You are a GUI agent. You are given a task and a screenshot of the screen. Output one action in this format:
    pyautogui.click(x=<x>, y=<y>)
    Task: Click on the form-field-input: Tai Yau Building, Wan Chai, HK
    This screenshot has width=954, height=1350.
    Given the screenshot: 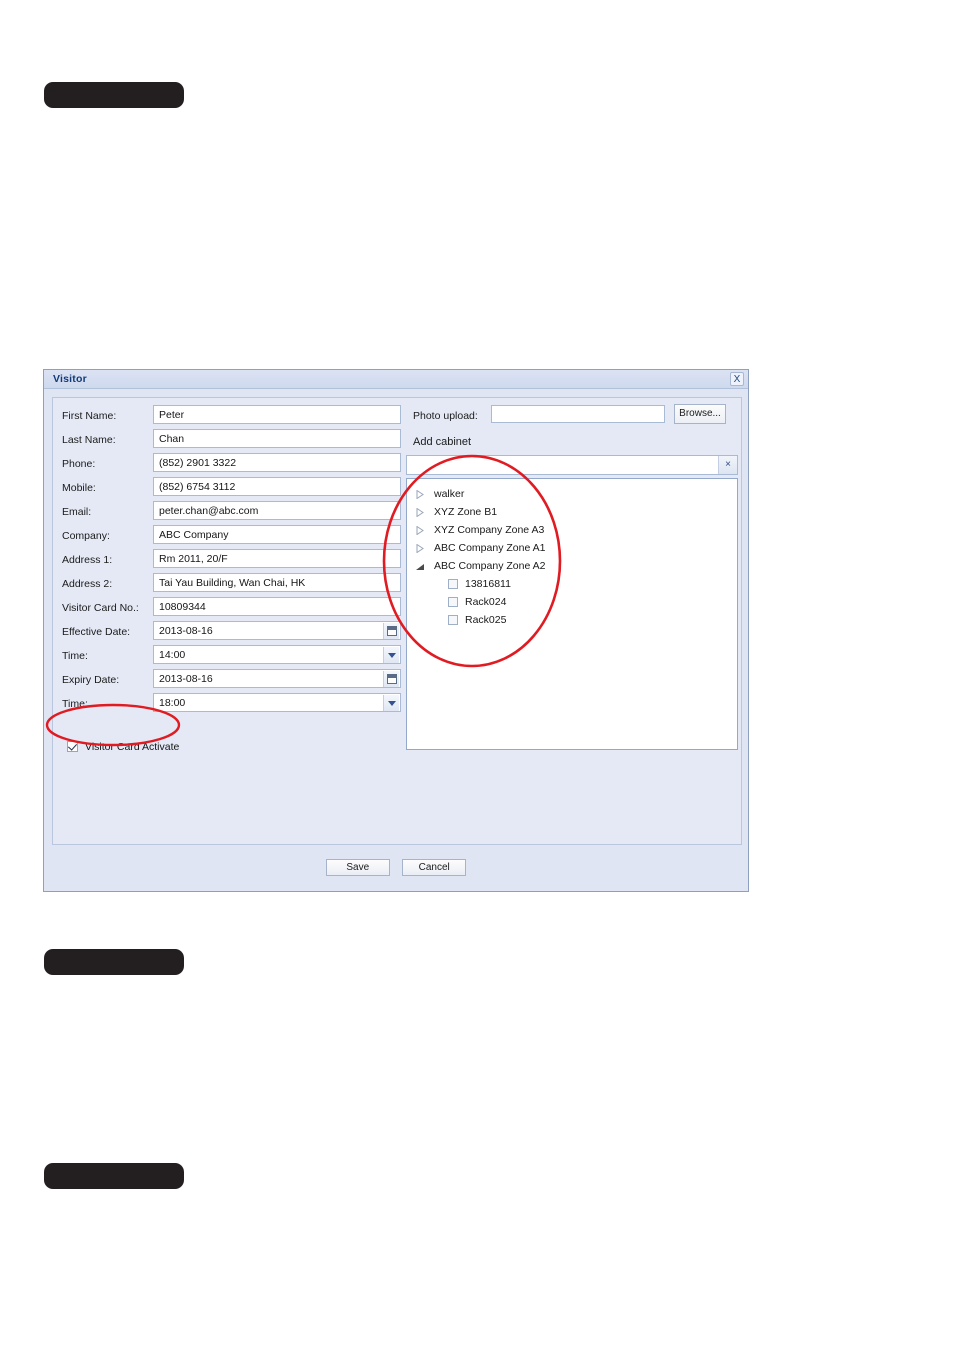 What is the action you would take?
    pyautogui.click(x=277, y=582)
    